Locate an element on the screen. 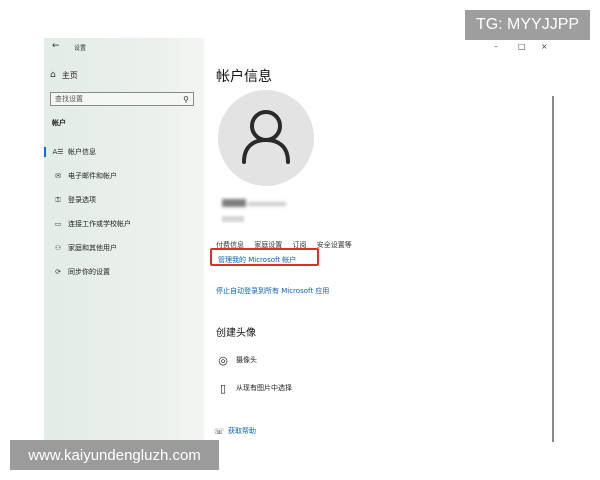 Image resolution: width=600 pixels, height=480 pixels. title-bar: ← 设置 is located at coordinates (124, 48).